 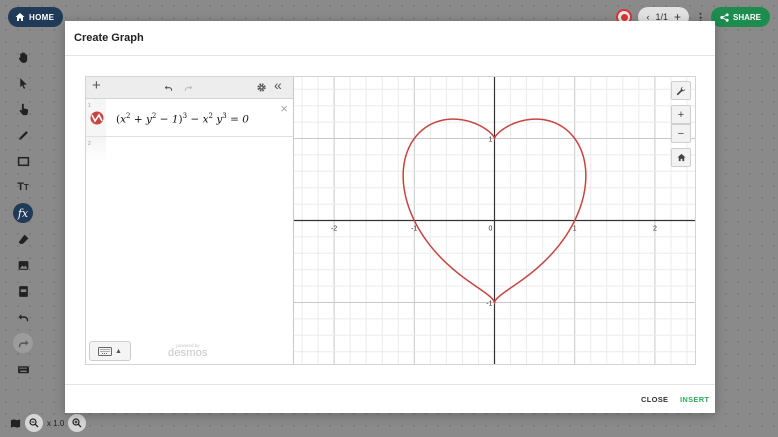 I want to click on zoom-in-icon, so click(x=77, y=423).